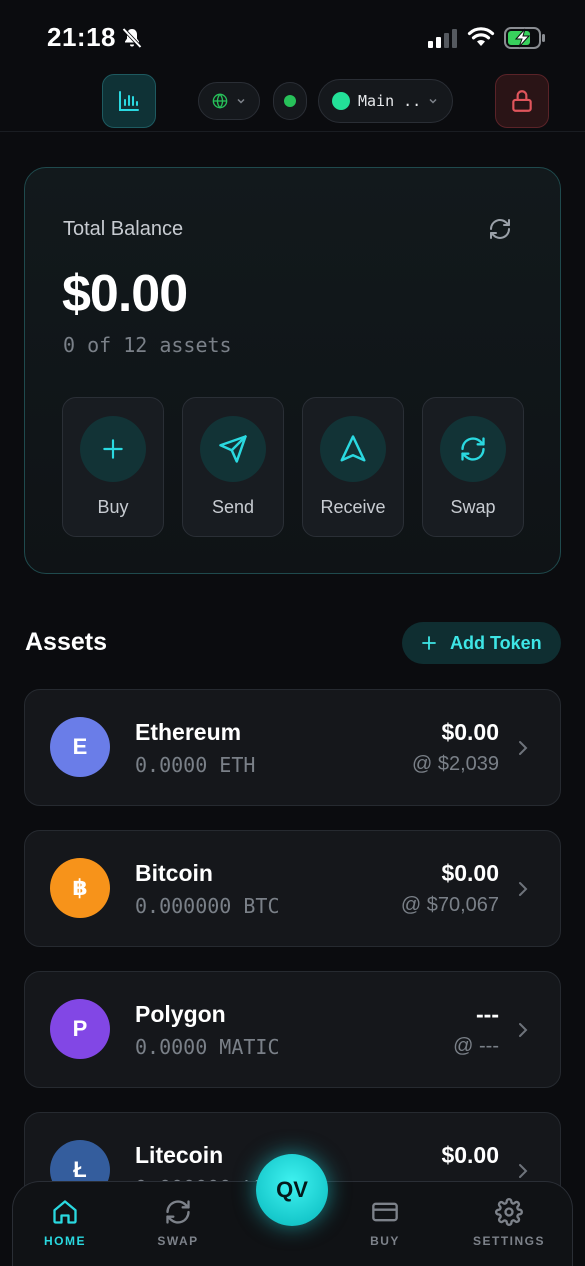 This screenshot has height=1266, width=585. I want to click on nav-settings: SETTINGS, so click(509, 1223).